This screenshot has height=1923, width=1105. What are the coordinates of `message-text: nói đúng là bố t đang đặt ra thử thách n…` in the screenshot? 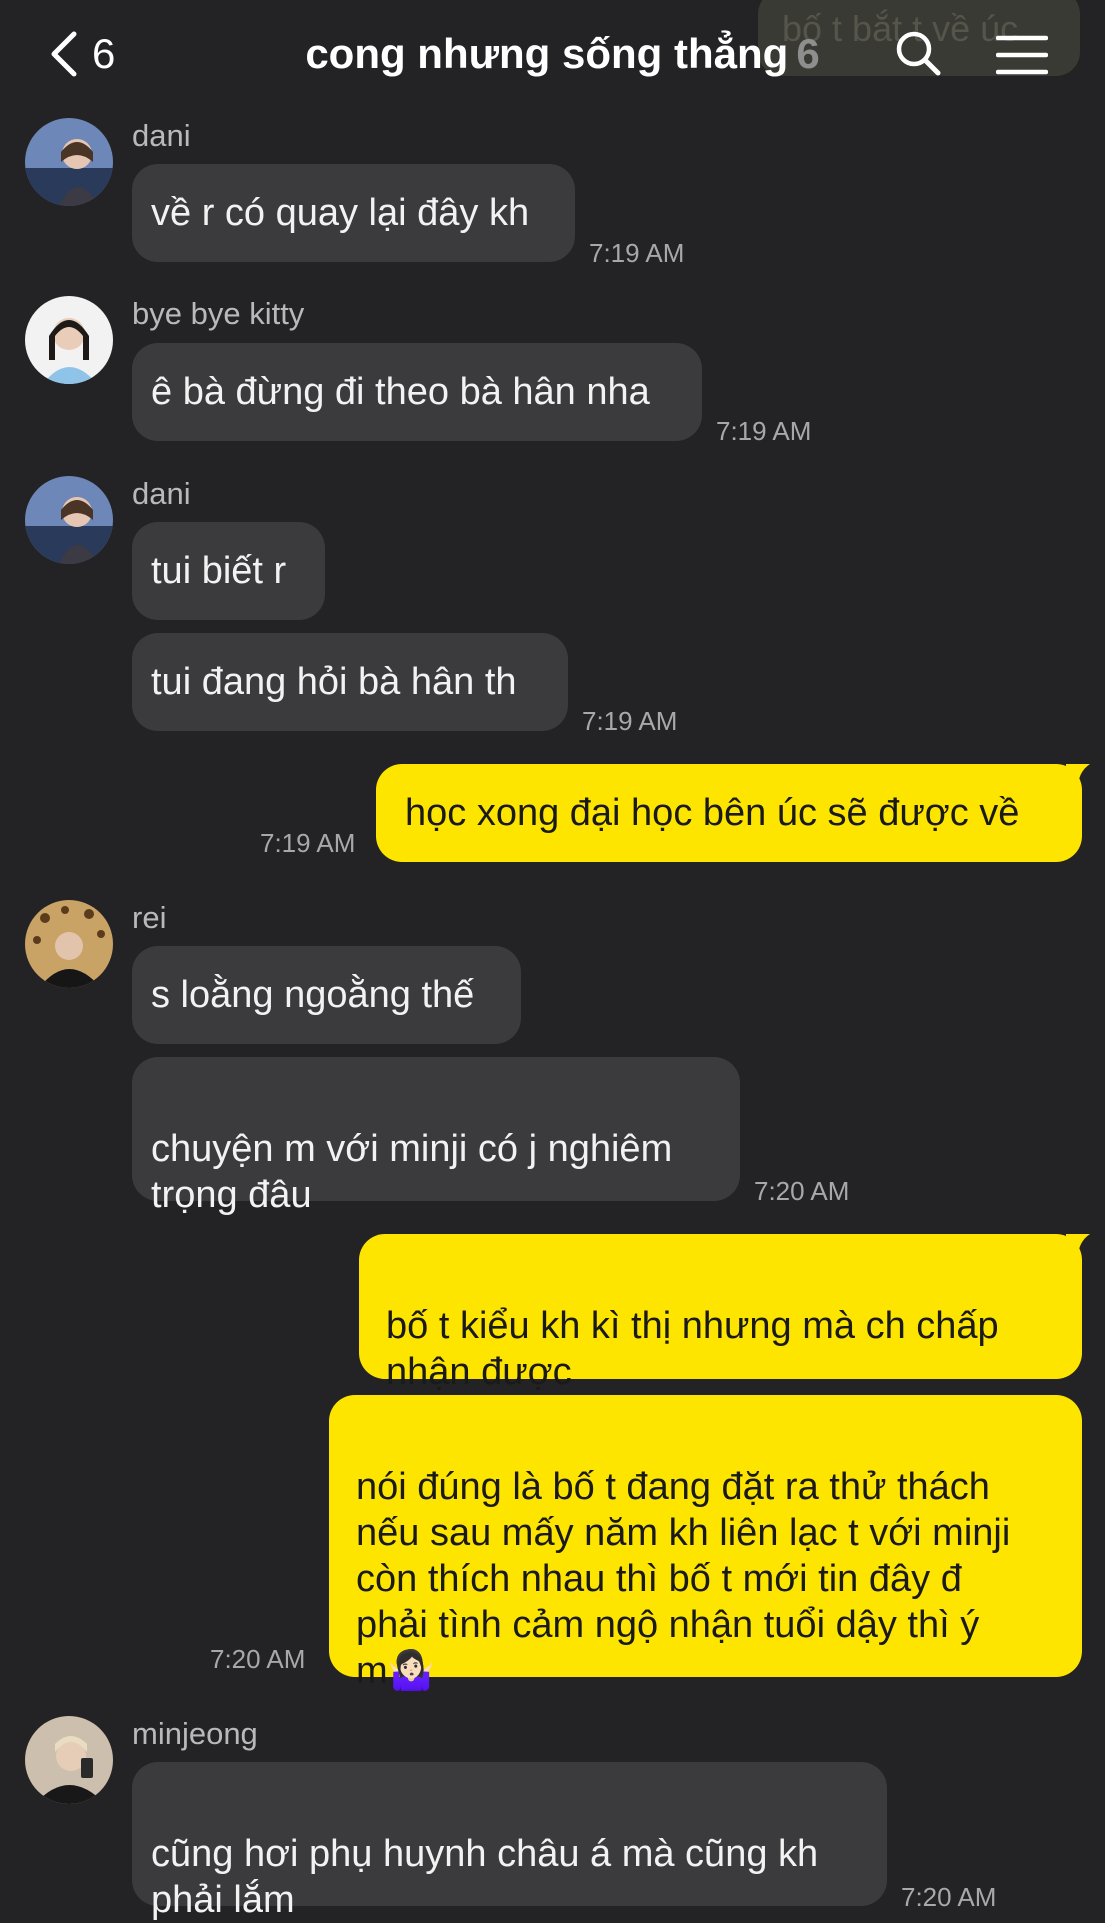 It's located at (683, 1579).